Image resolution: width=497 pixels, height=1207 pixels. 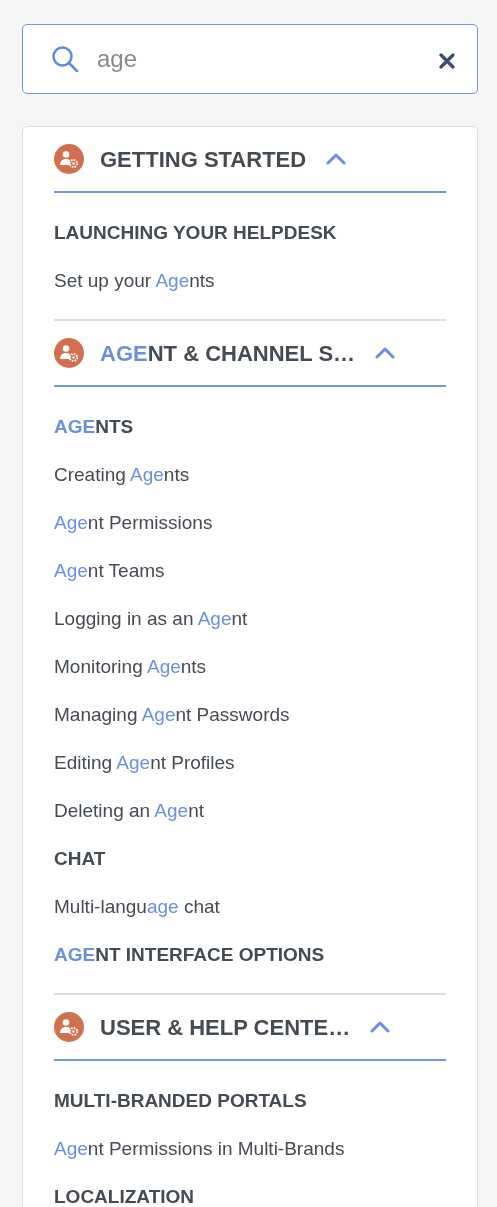 What do you see at coordinates (94, 427) in the screenshot?
I see `category-heading: AGENTS` at bounding box center [94, 427].